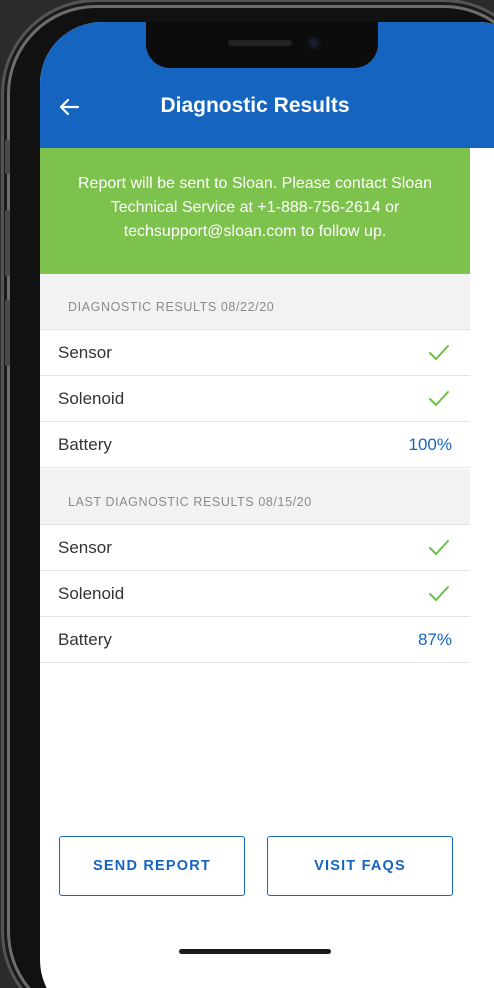 The height and width of the screenshot is (988, 494). Describe the element at coordinates (314, 43) in the screenshot. I see `camera-icon` at that location.